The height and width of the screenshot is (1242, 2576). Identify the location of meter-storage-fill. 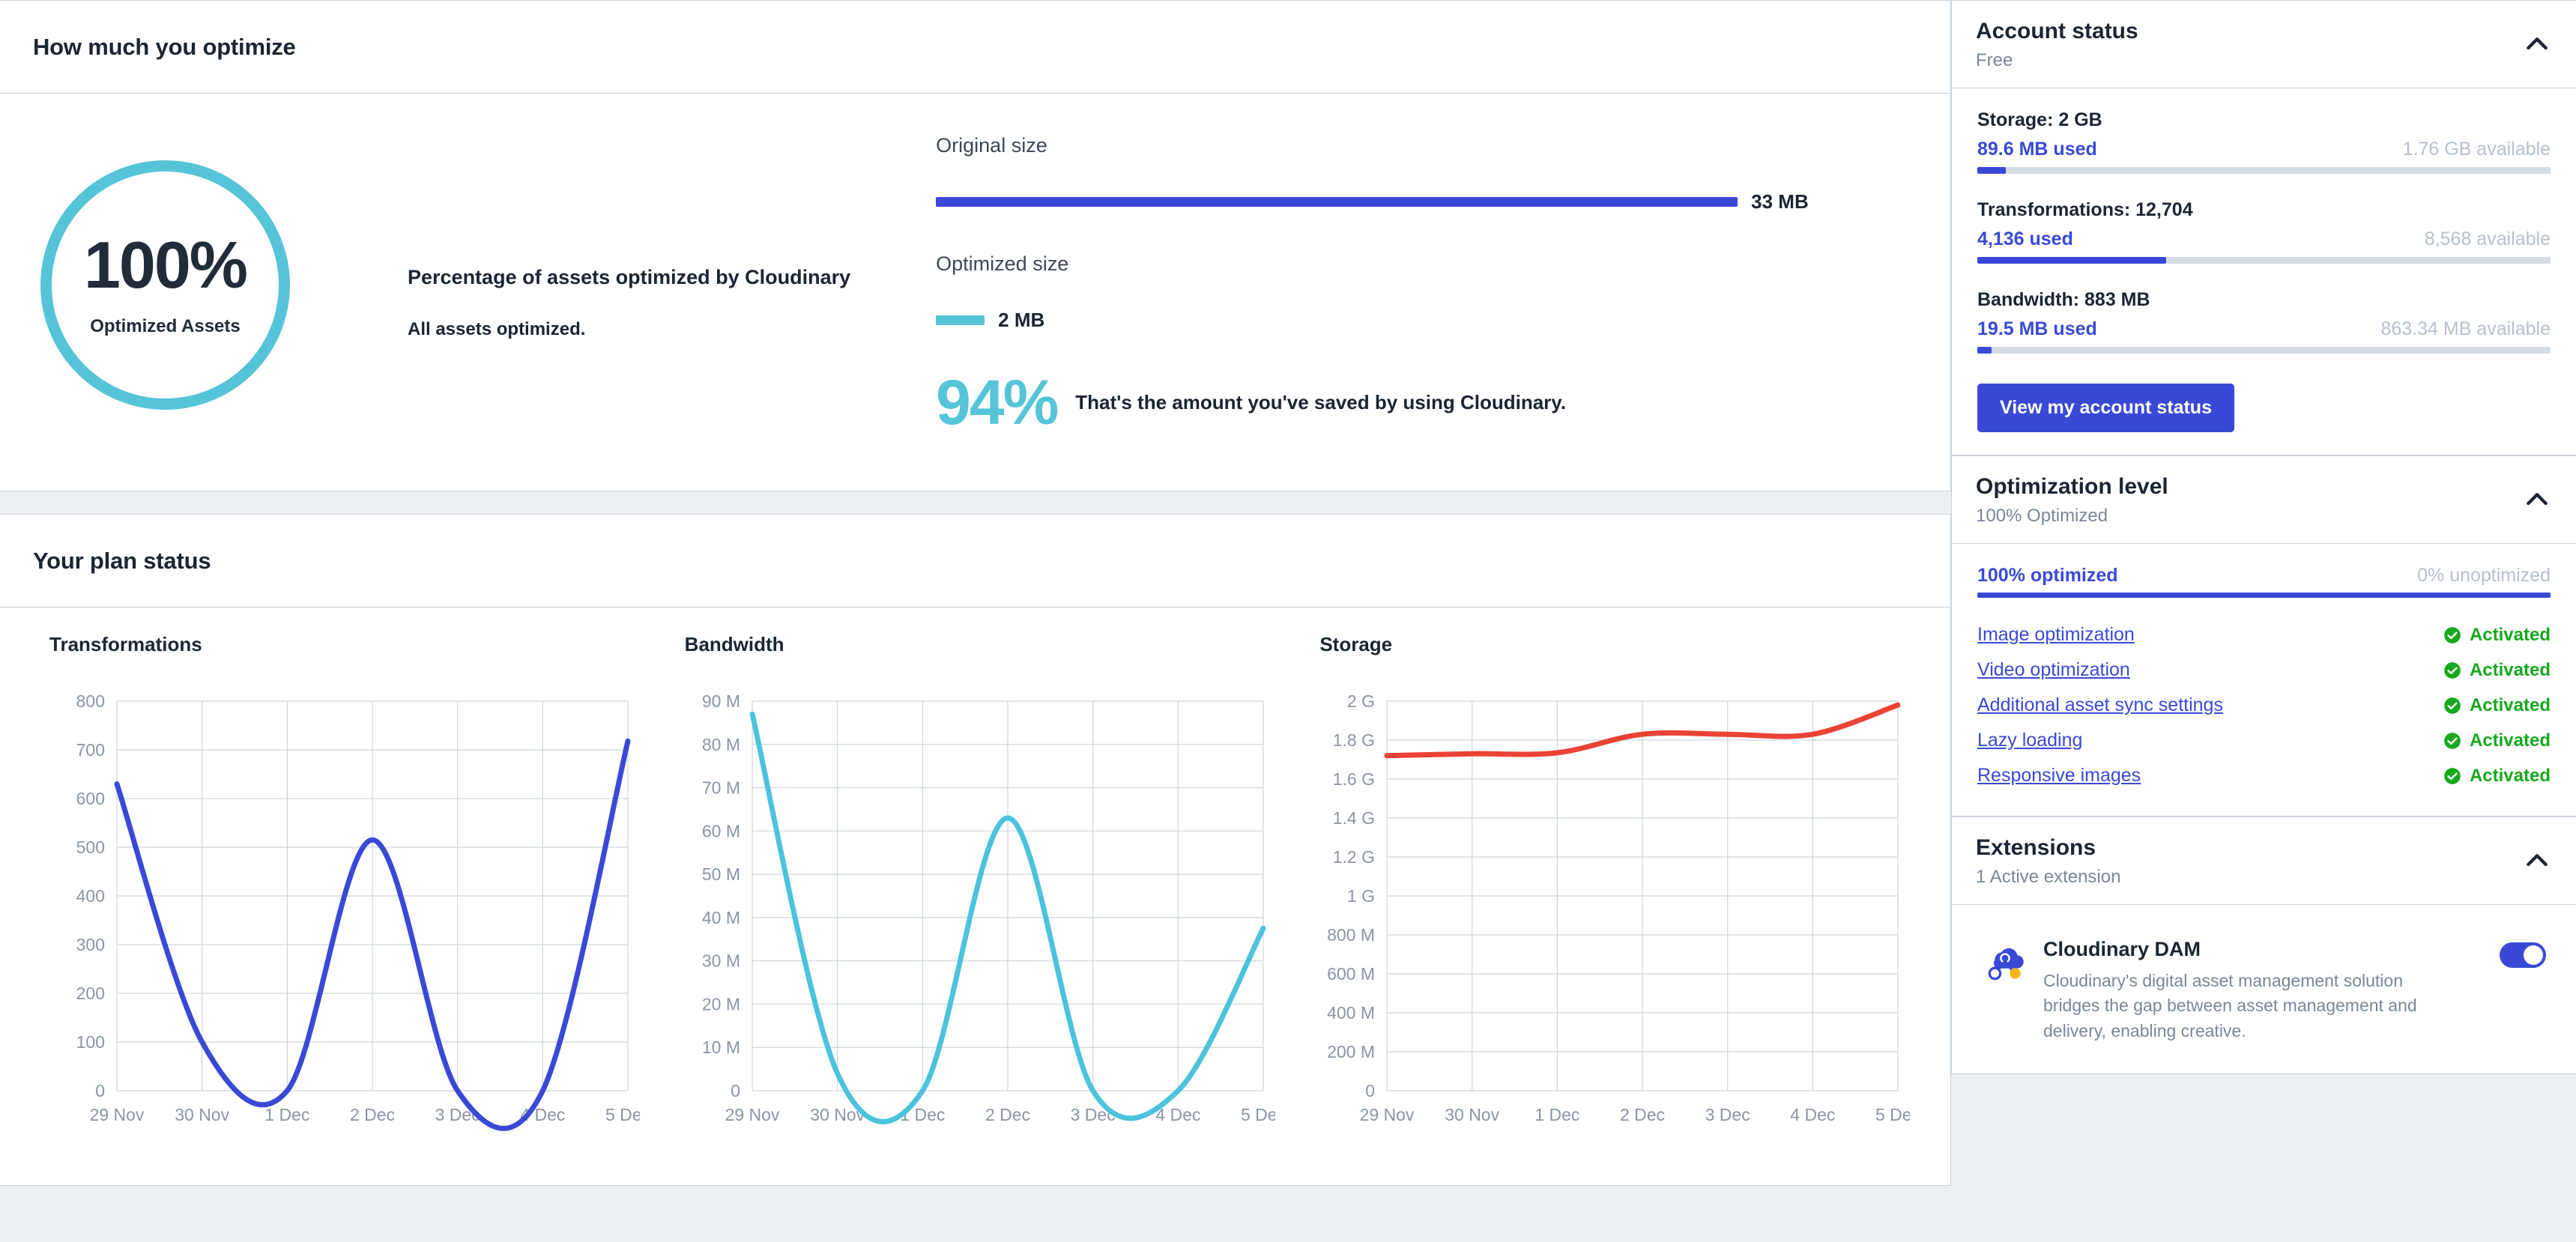
(1992, 170).